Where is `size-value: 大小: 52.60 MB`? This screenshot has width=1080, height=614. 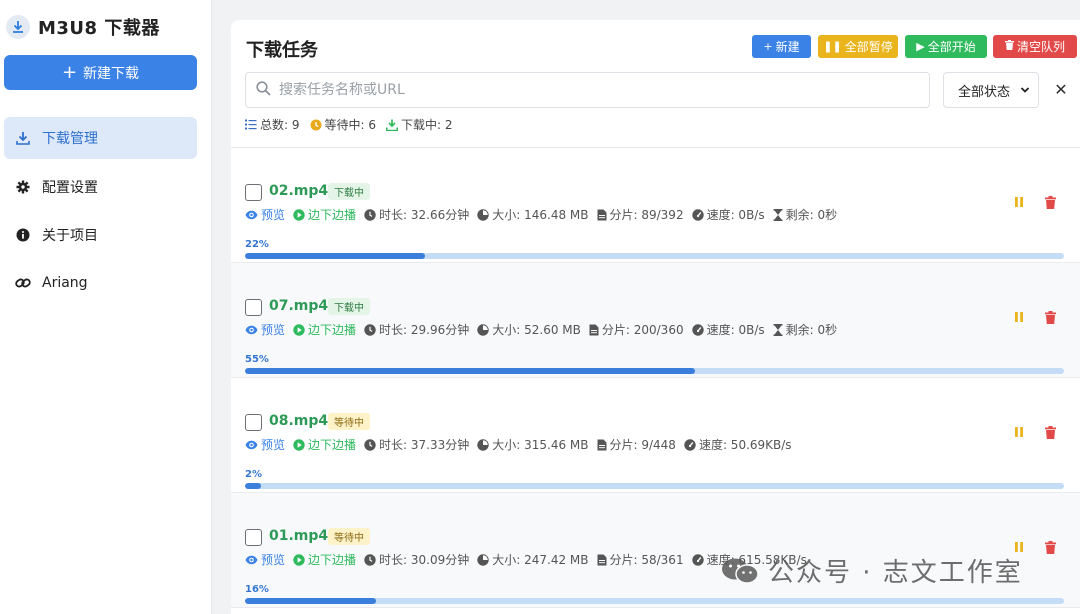 size-value: 大小: 52.60 MB is located at coordinates (536, 330).